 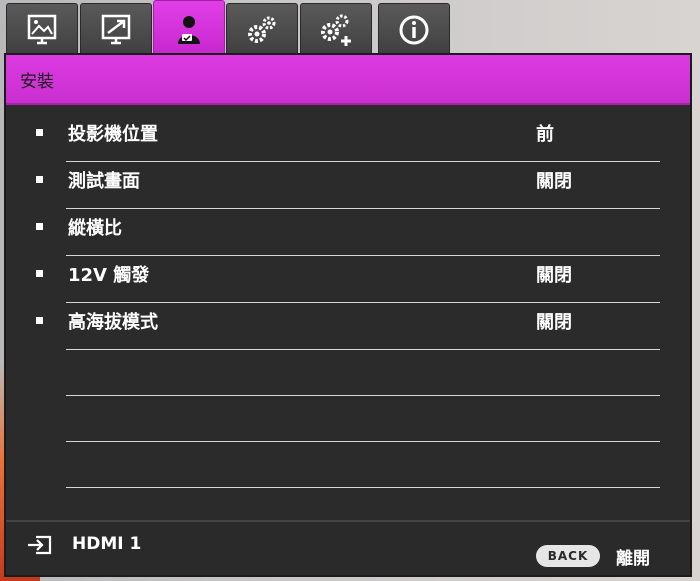 What do you see at coordinates (109, 275) in the screenshot?
I see `menu-item-label: 12V 觸發` at bounding box center [109, 275].